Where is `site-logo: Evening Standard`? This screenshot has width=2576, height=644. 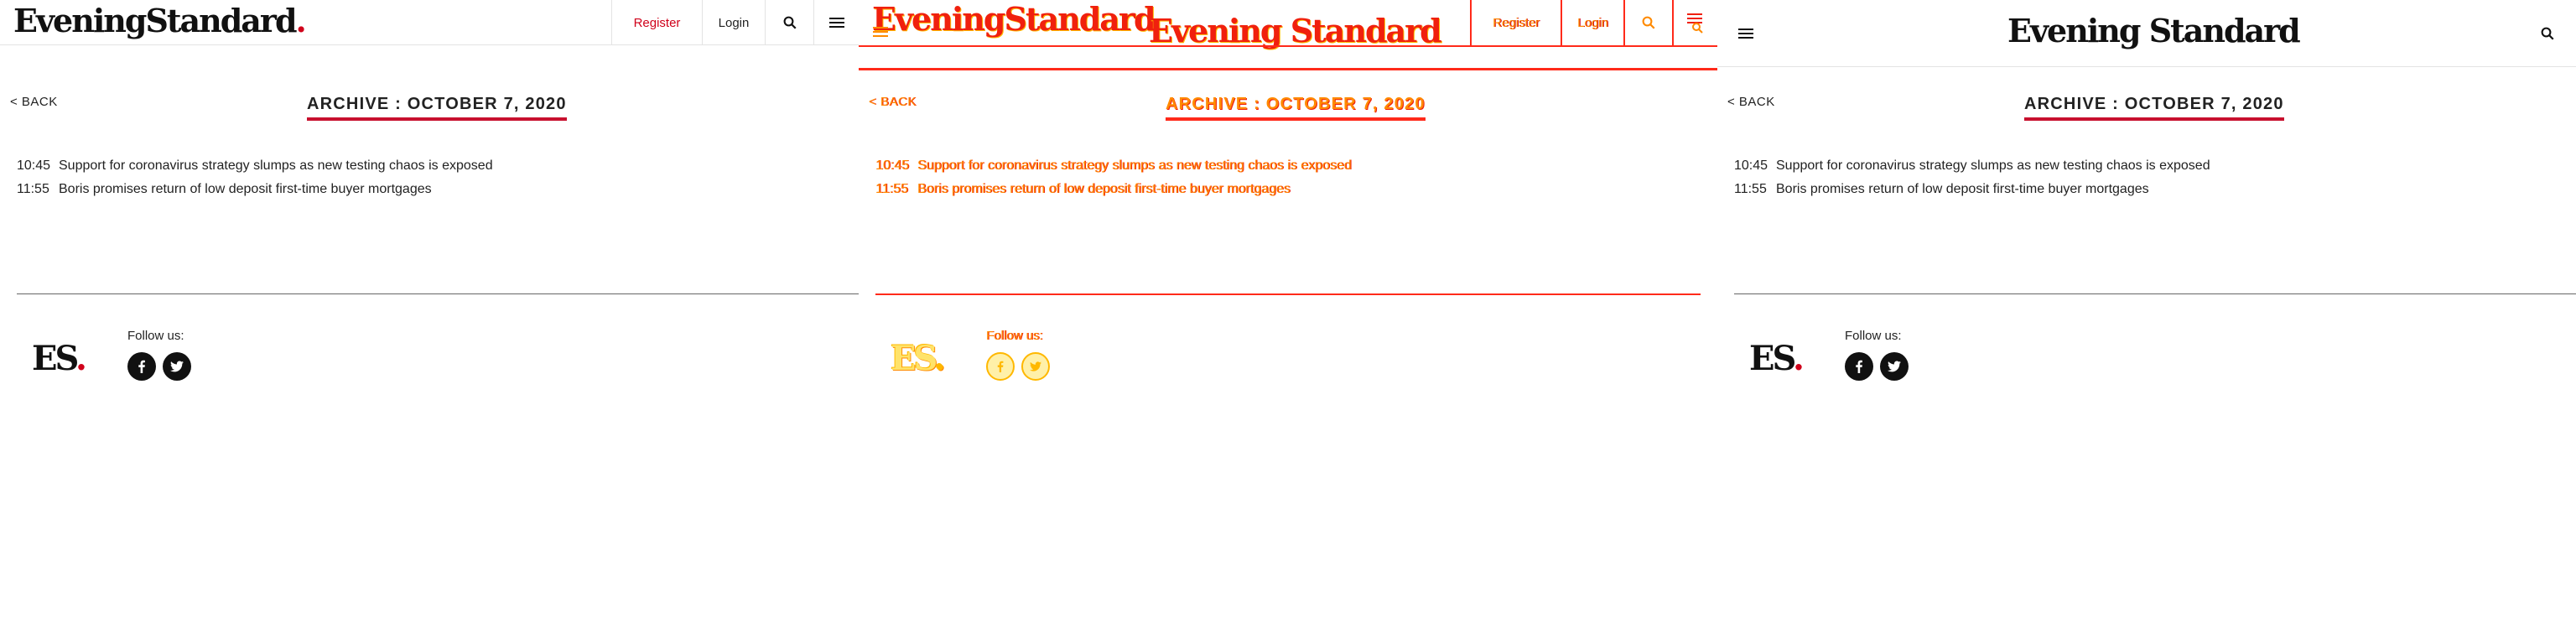 site-logo: Evening Standard is located at coordinates (2154, 30).